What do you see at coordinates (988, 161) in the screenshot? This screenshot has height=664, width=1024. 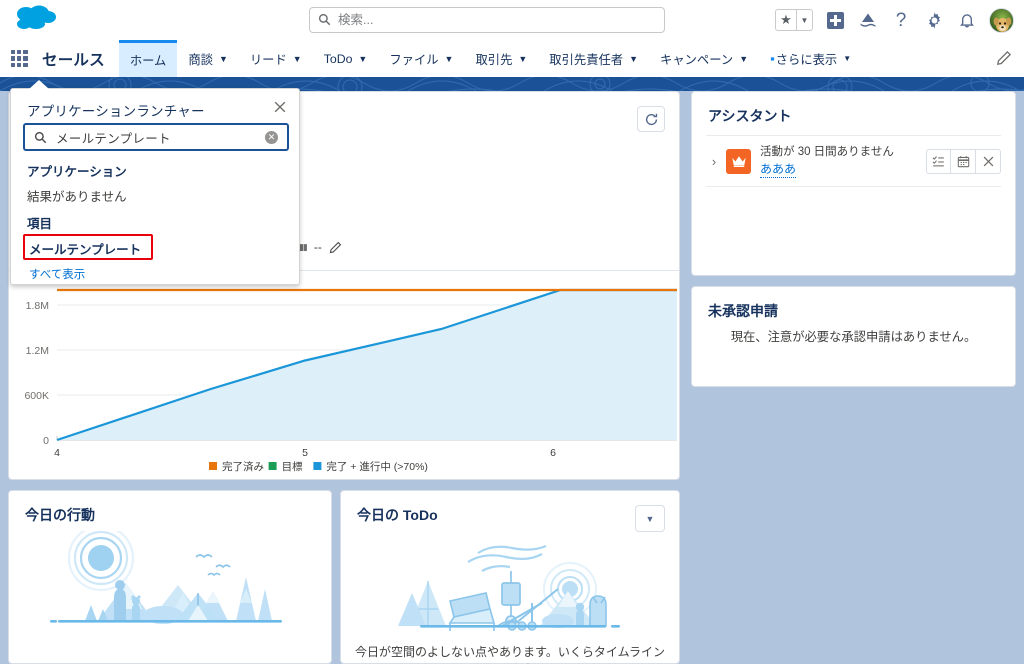 I see `dismiss-icon` at bounding box center [988, 161].